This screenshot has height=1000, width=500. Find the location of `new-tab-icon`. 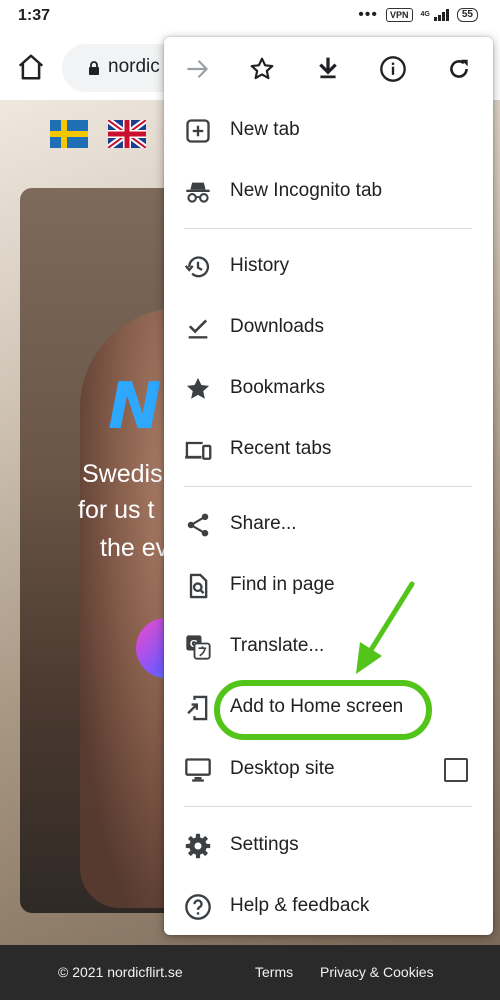

new-tab-icon is located at coordinates (198, 131).